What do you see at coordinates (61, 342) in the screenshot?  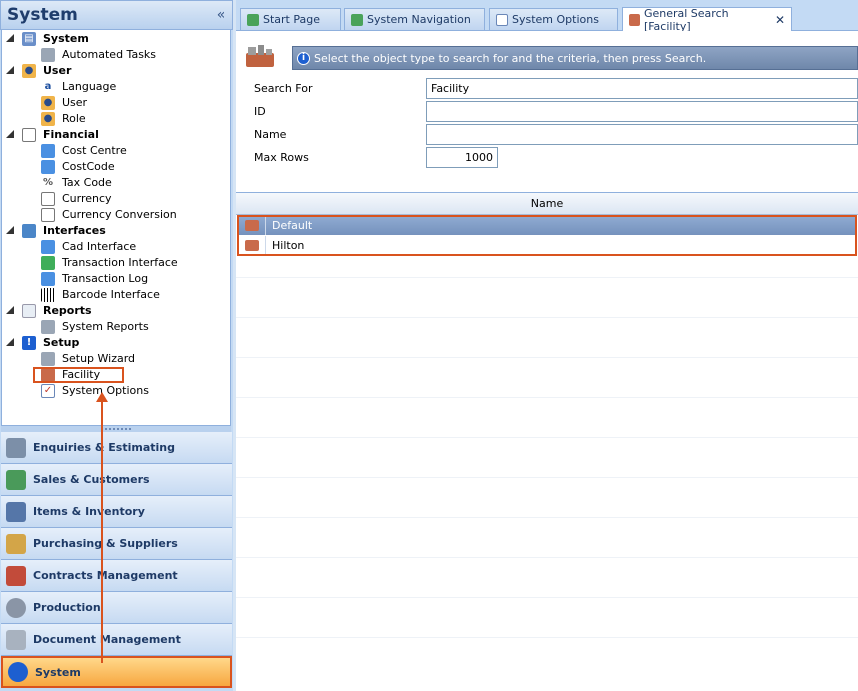 I see `tree-label: Setup` at bounding box center [61, 342].